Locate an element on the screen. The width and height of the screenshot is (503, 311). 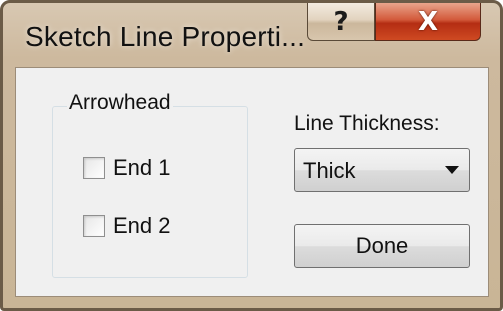
end1-label: End 1 is located at coordinates (142, 168).